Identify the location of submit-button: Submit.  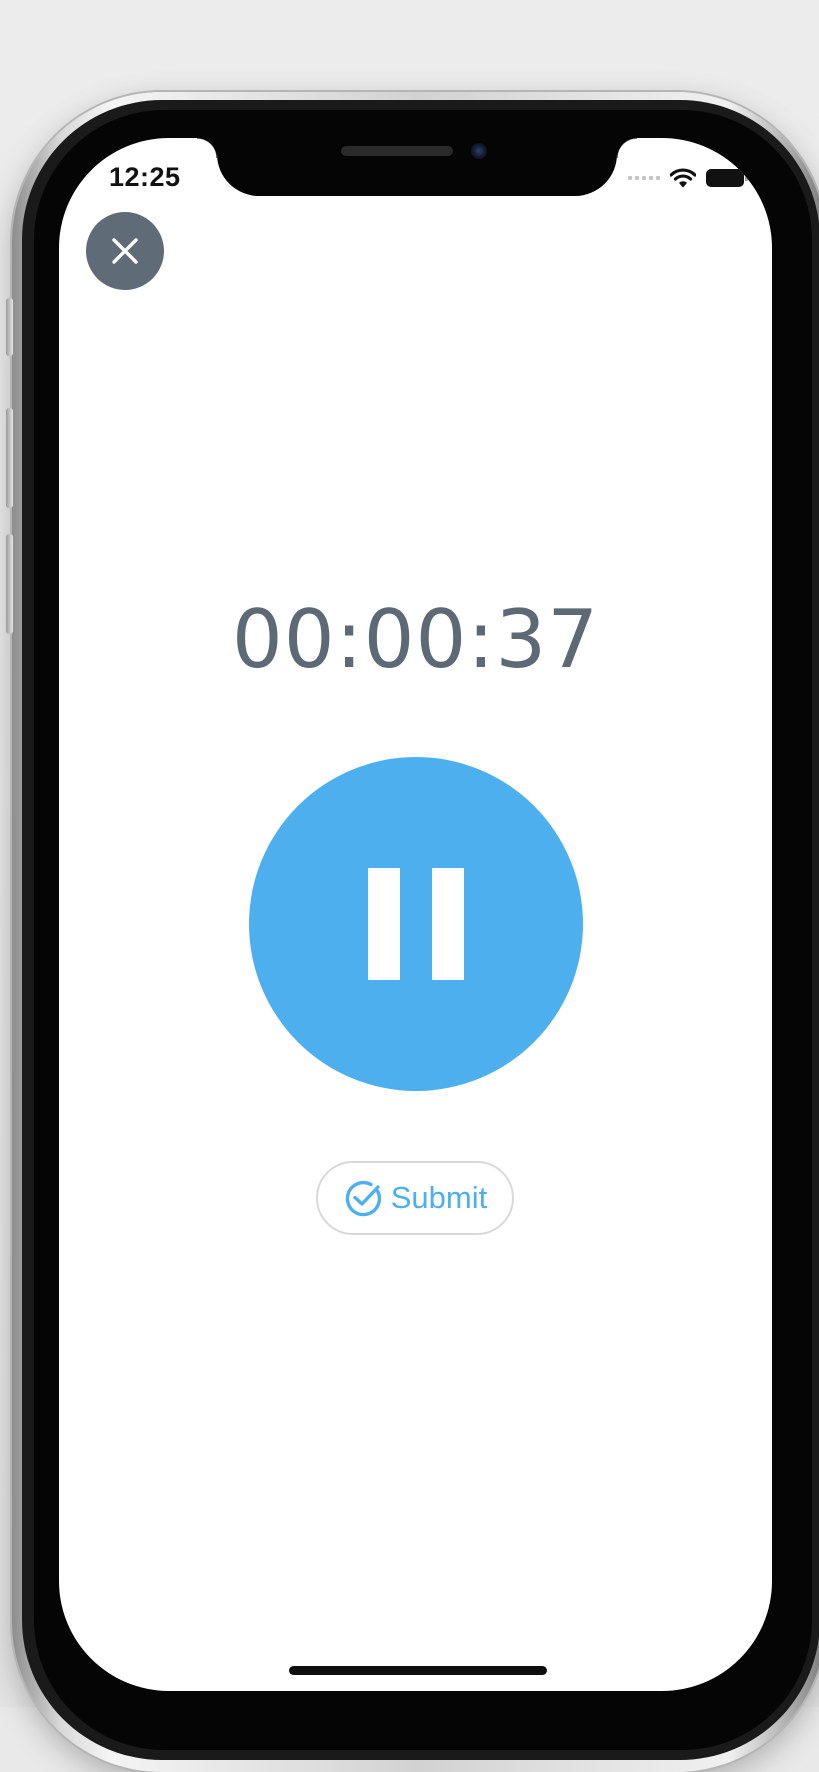
(415, 1198).